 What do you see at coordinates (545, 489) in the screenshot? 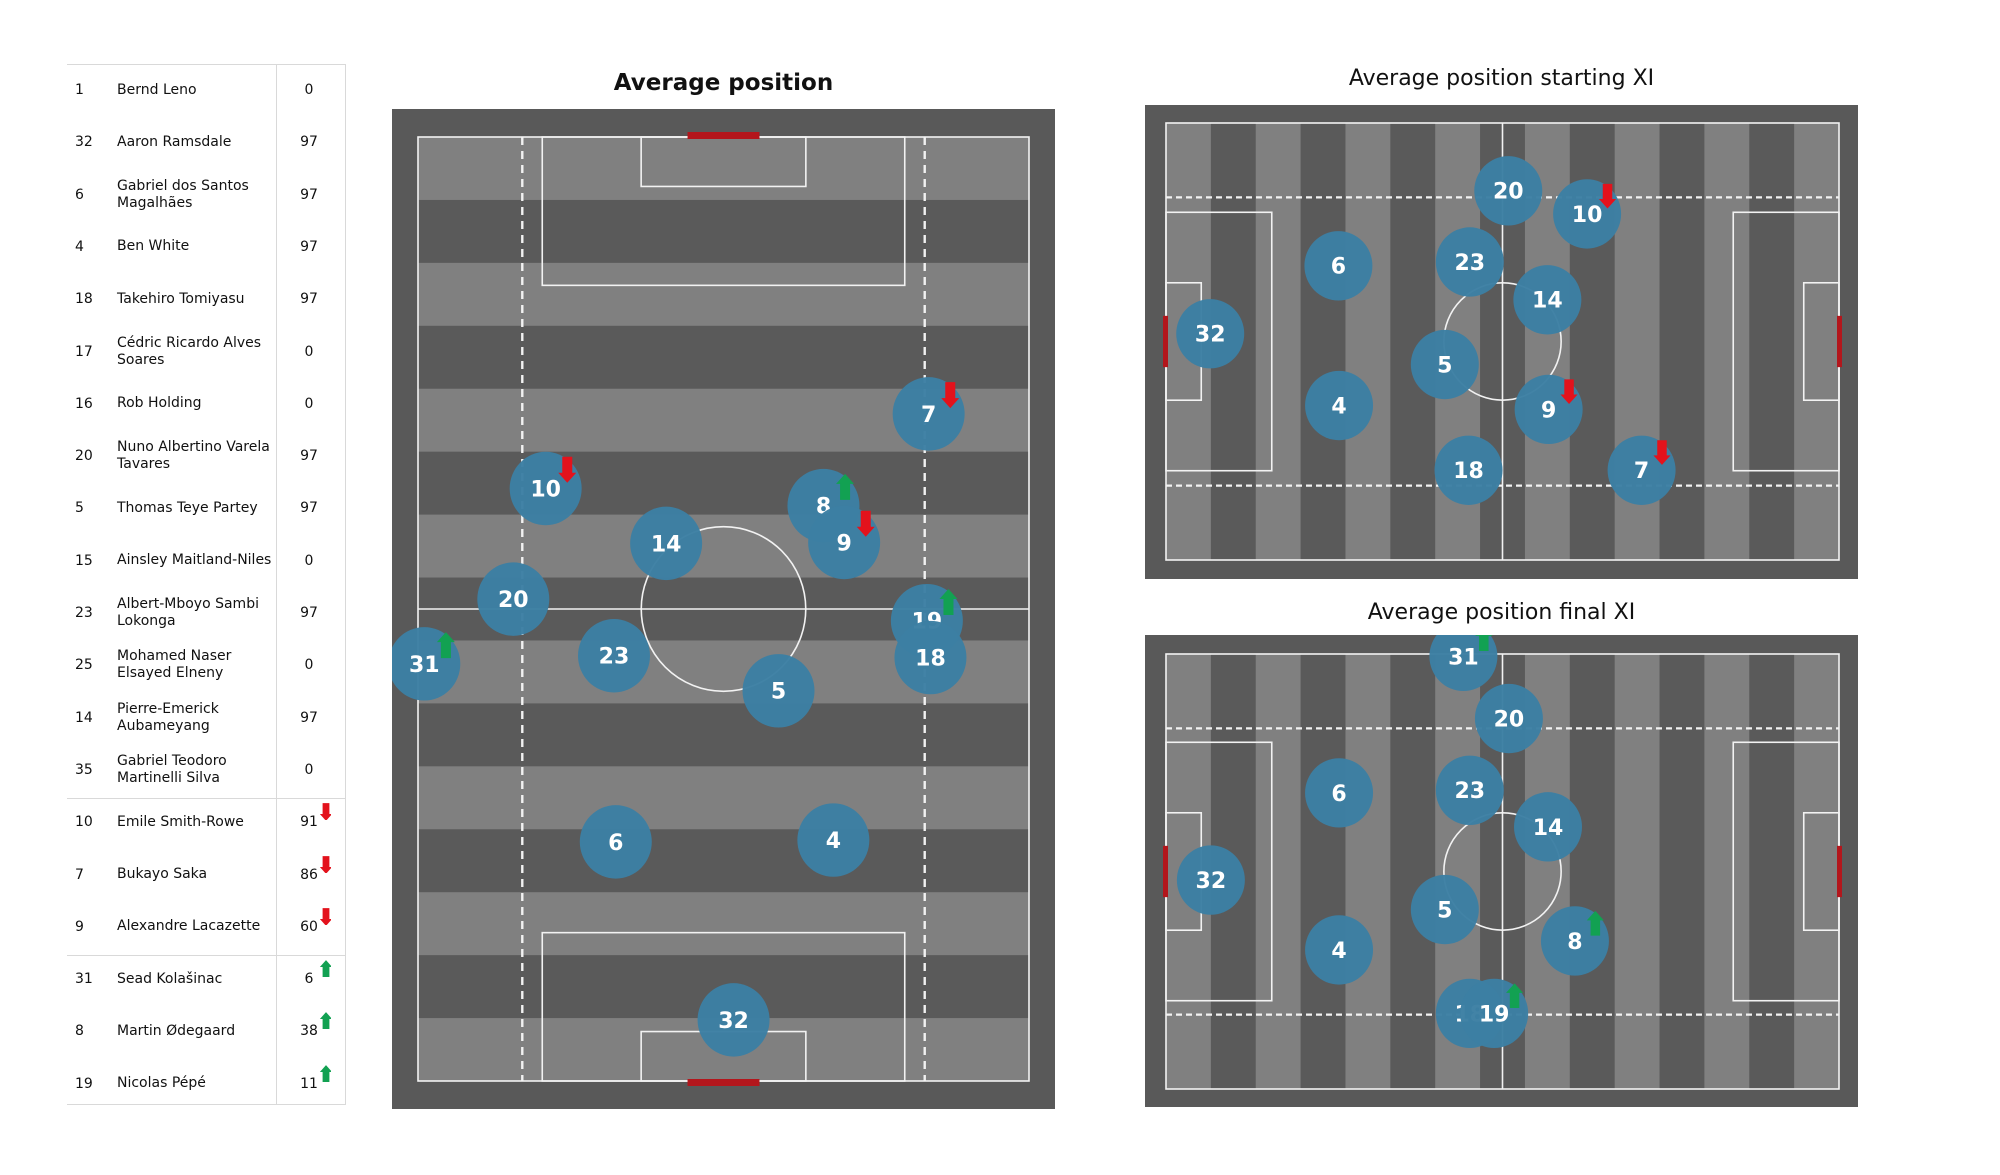
I see `player-number-label: 10` at bounding box center [545, 489].